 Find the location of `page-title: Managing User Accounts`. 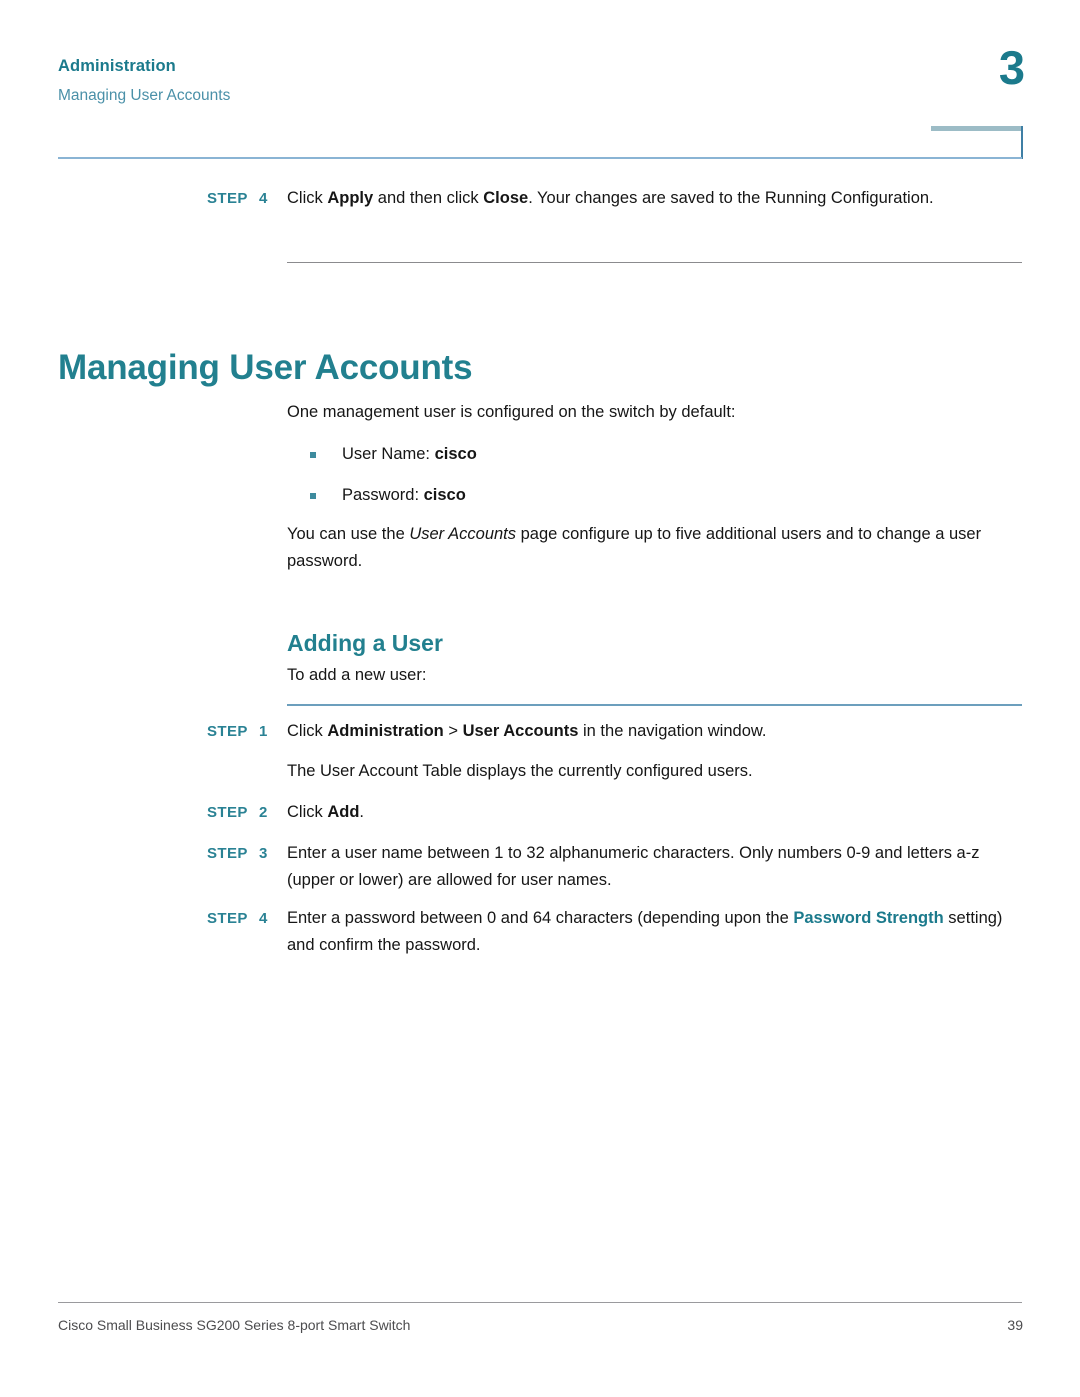

page-title: Managing User Accounts is located at coordinates (265, 368).